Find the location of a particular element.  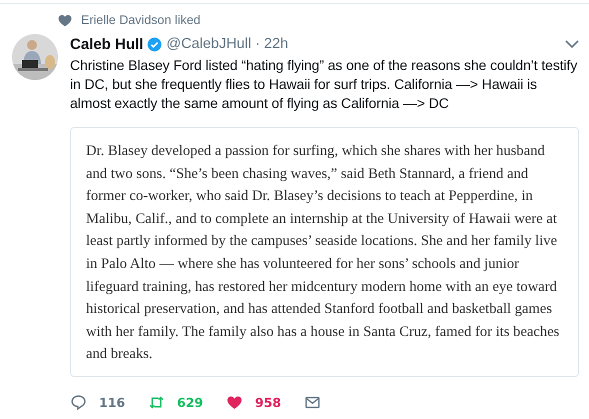

reply-icon is located at coordinates (78, 402).